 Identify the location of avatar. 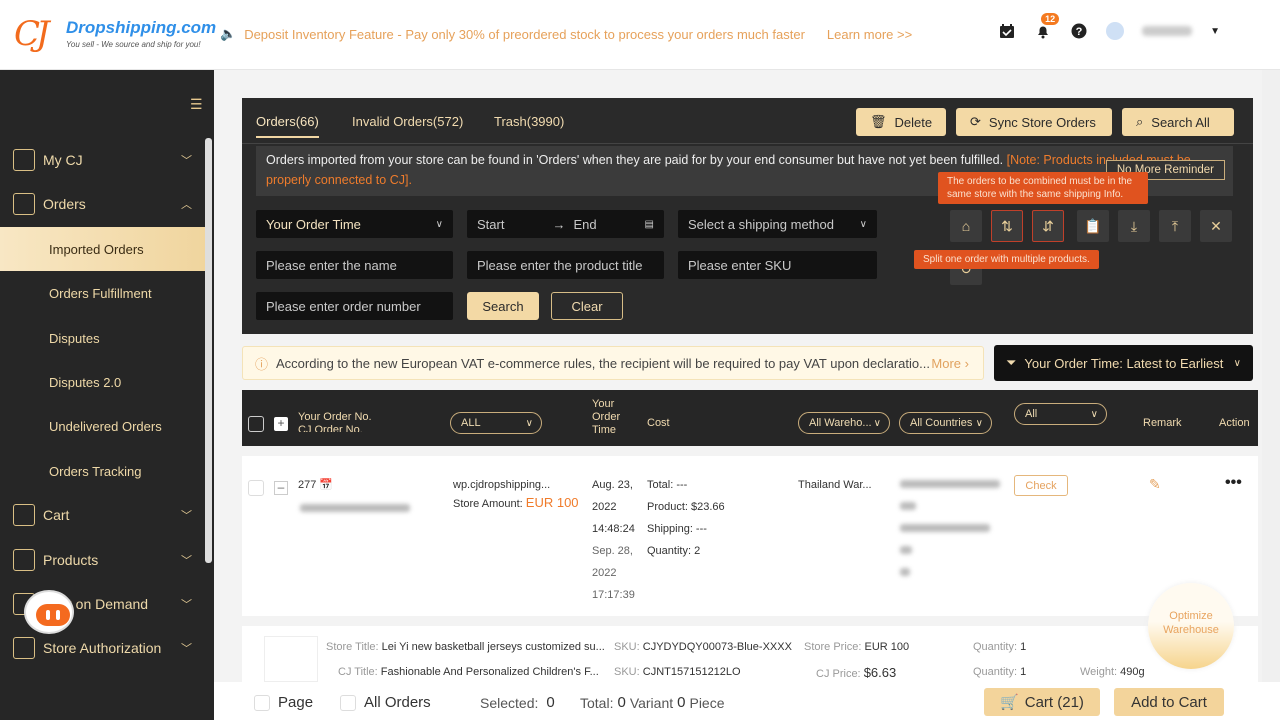
(1115, 31).